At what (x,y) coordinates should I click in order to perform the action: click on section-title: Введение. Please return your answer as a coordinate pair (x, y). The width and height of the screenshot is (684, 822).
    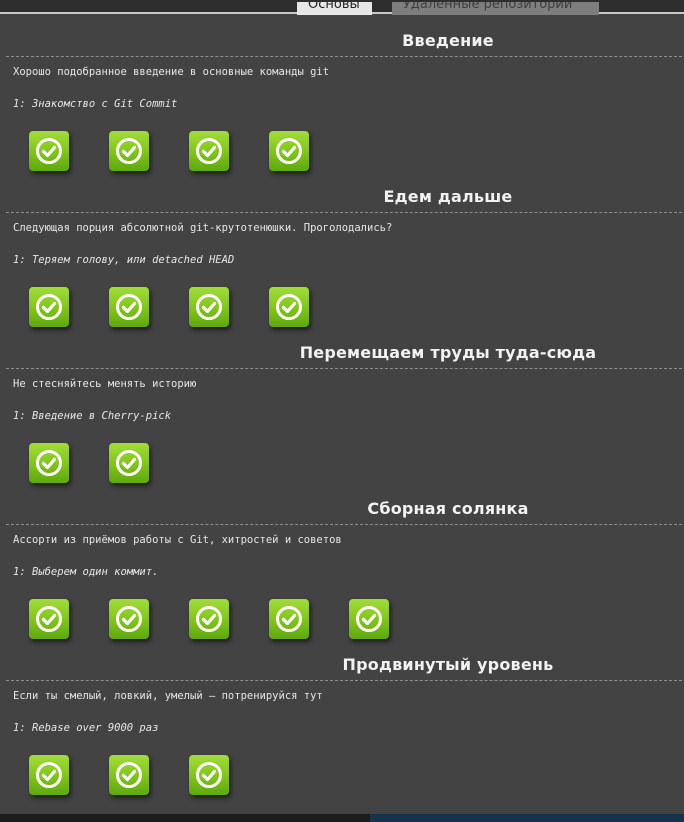
    Looking at the image, I should click on (448, 40).